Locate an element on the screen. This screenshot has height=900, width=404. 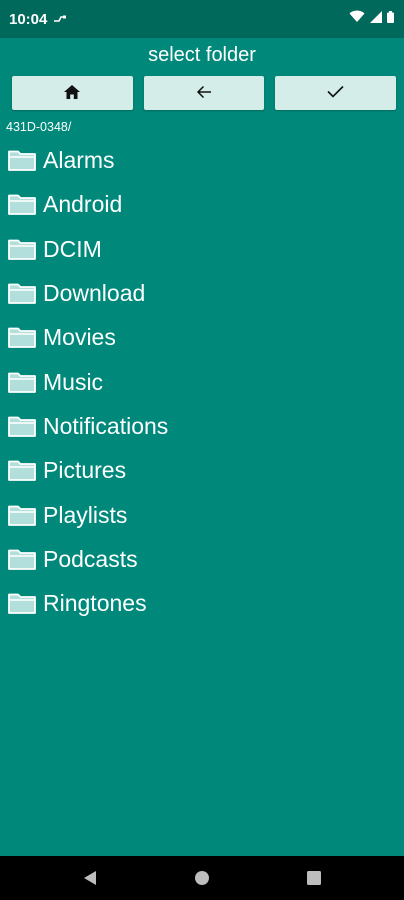
signal-icon is located at coordinates (376, 19).